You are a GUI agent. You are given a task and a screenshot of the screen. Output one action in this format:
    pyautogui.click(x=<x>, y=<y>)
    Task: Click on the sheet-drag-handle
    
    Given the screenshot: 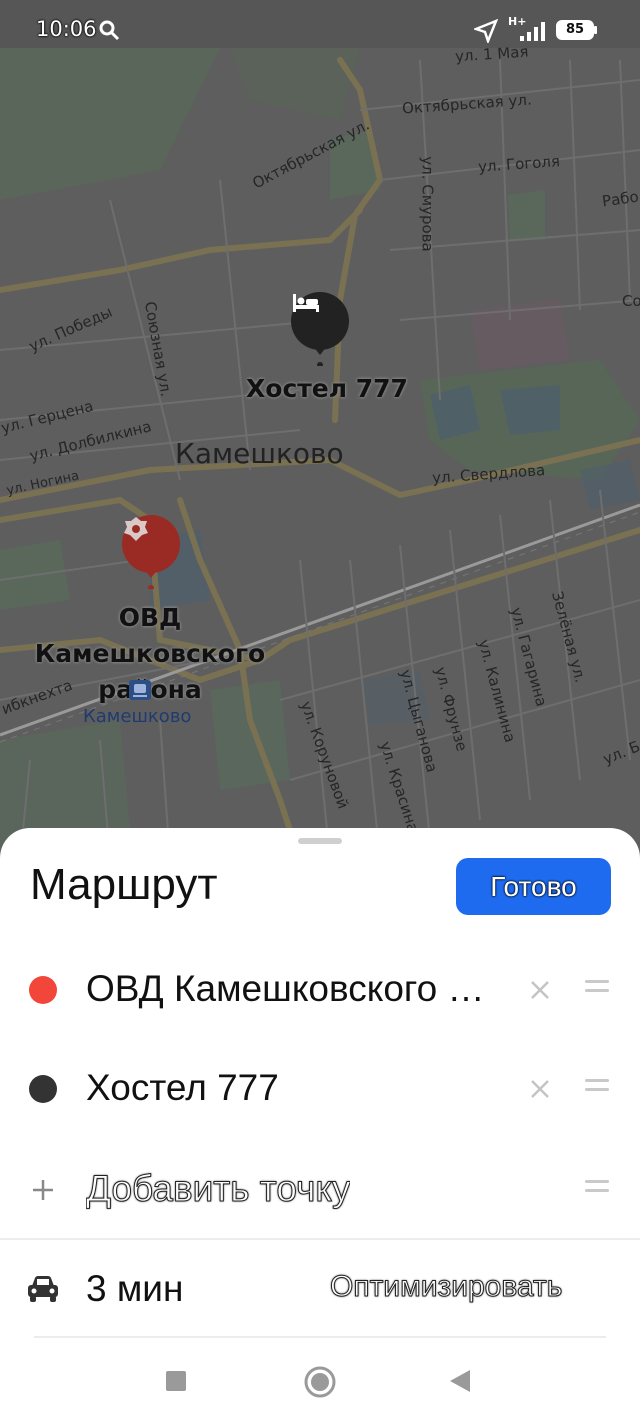 What is the action you would take?
    pyautogui.click(x=320, y=841)
    